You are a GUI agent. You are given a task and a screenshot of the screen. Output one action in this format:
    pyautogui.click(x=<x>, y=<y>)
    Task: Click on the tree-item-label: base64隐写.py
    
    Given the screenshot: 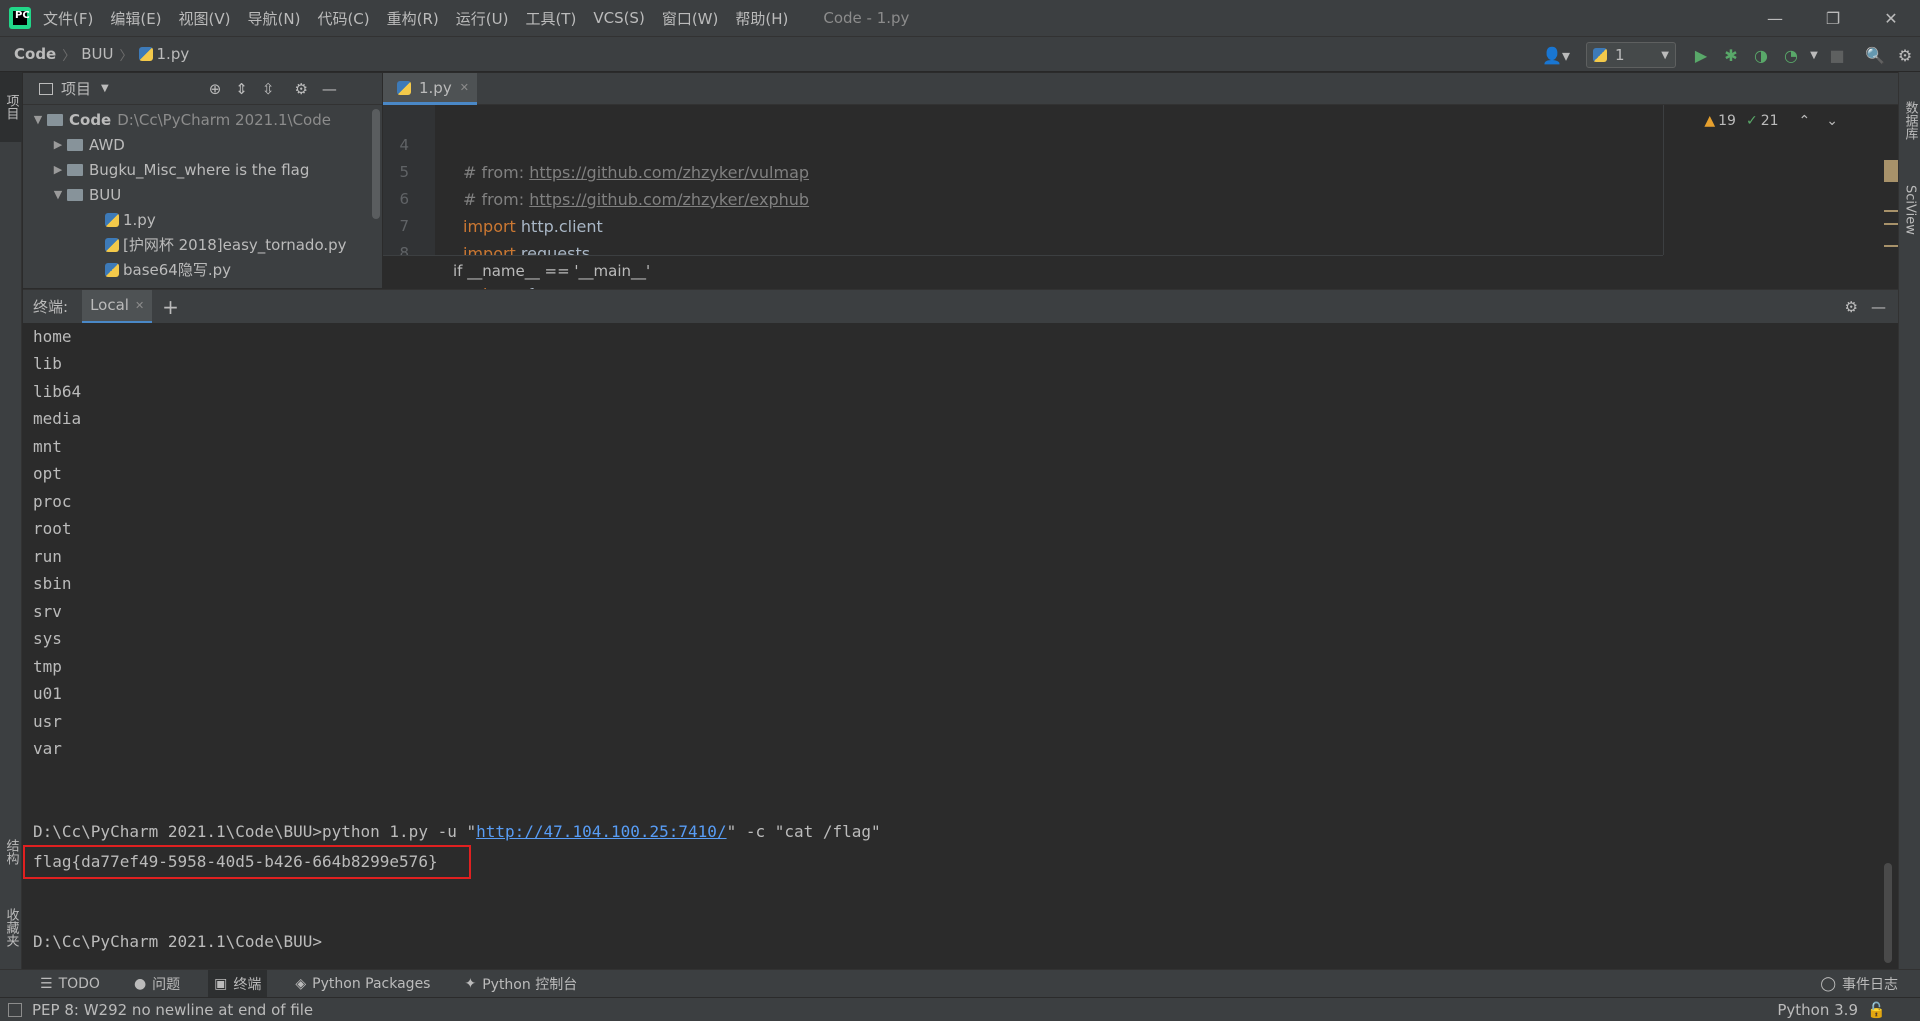 What is the action you would take?
    pyautogui.click(x=177, y=270)
    